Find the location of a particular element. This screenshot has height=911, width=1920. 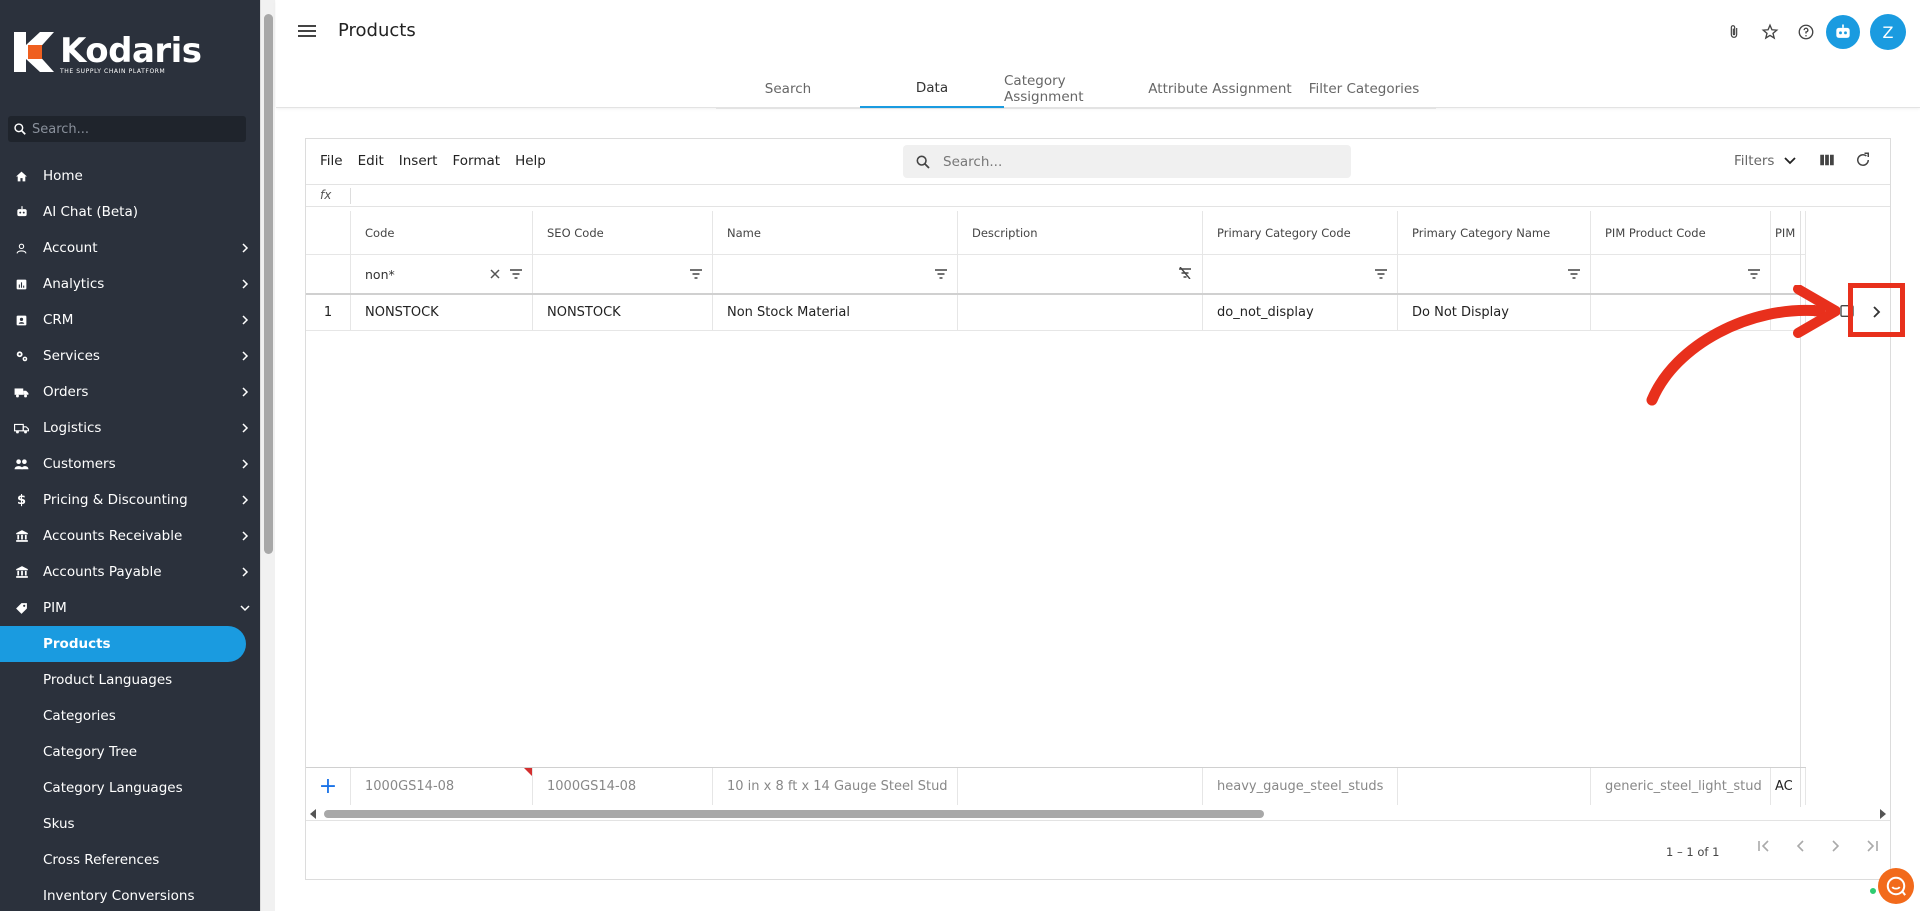

sidebar-search-input is located at coordinates (132, 129).